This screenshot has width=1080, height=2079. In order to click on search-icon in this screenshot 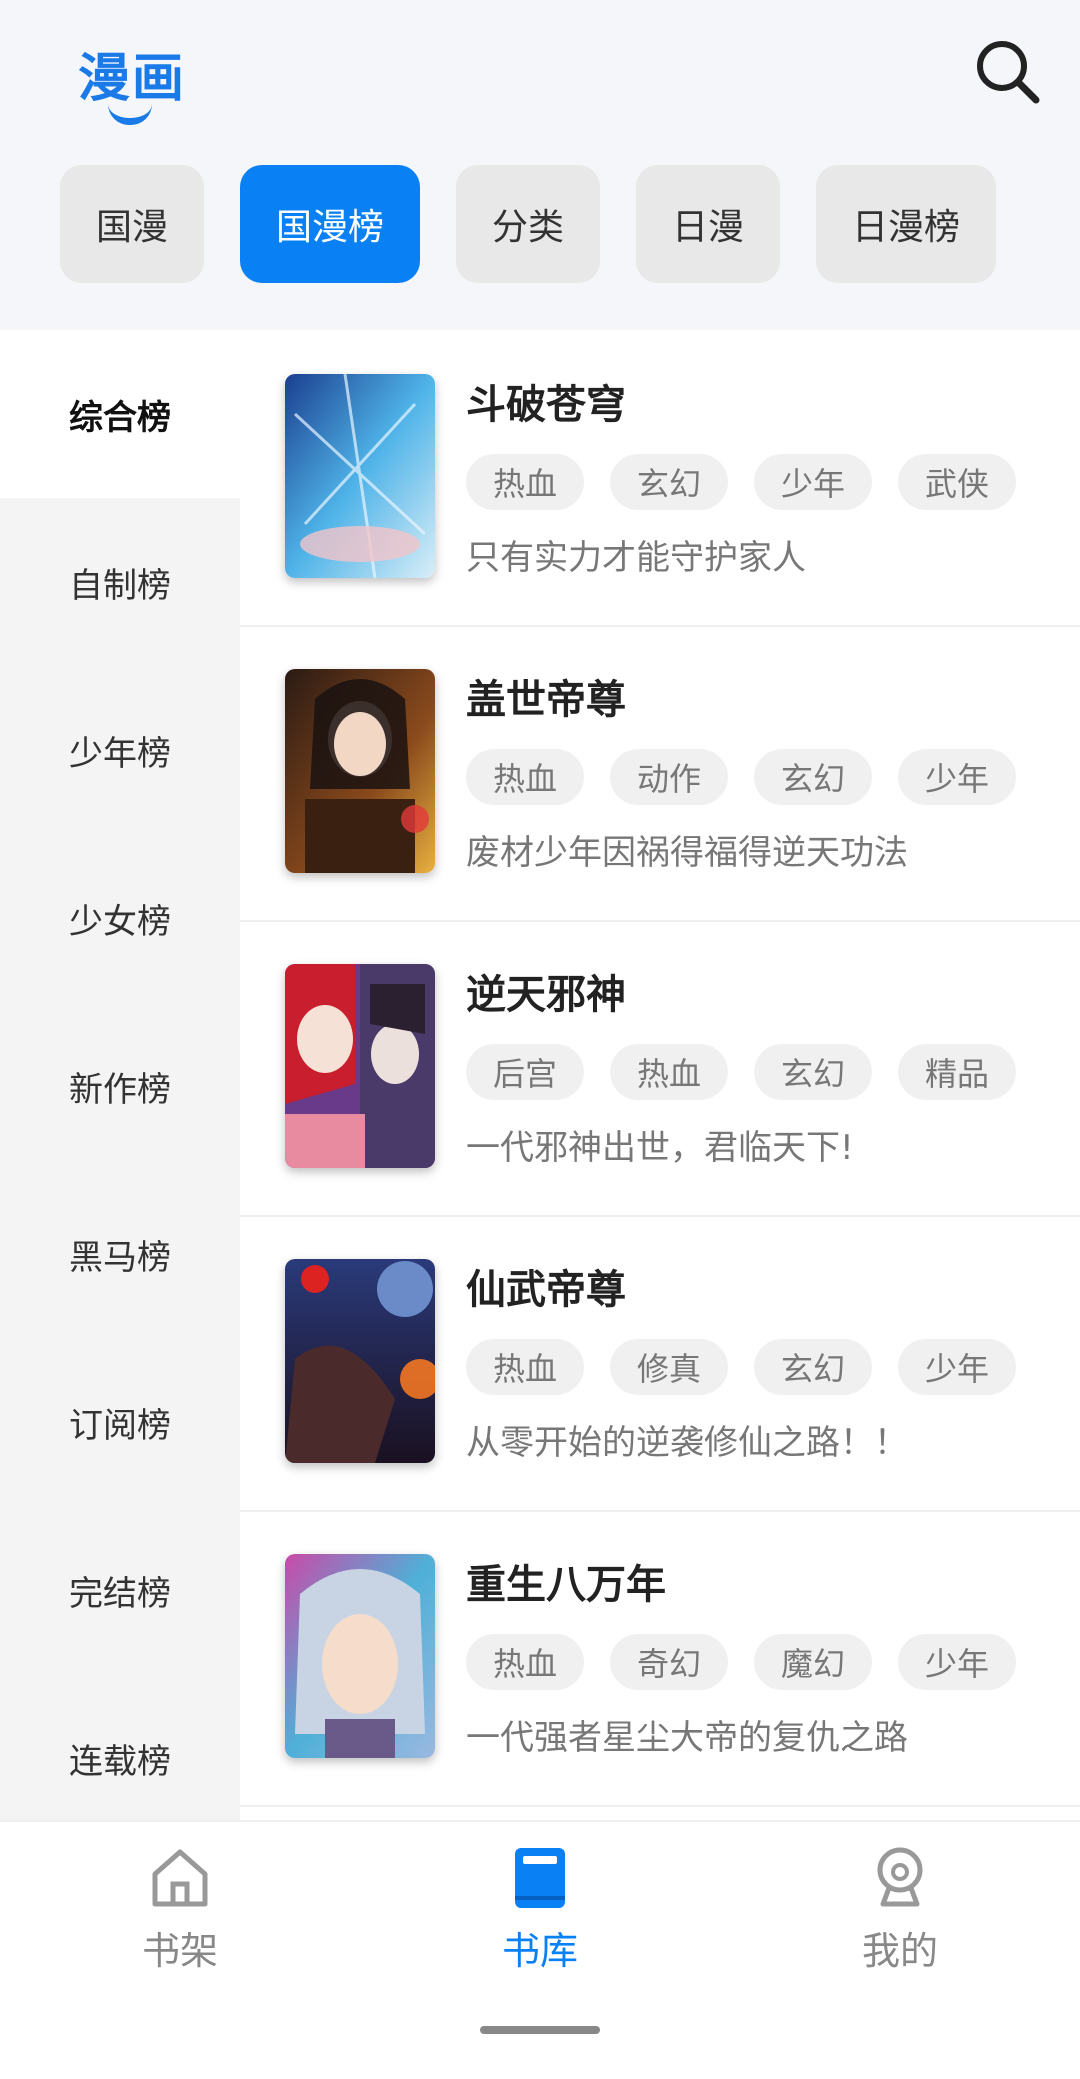, I will do `click(1008, 72)`.